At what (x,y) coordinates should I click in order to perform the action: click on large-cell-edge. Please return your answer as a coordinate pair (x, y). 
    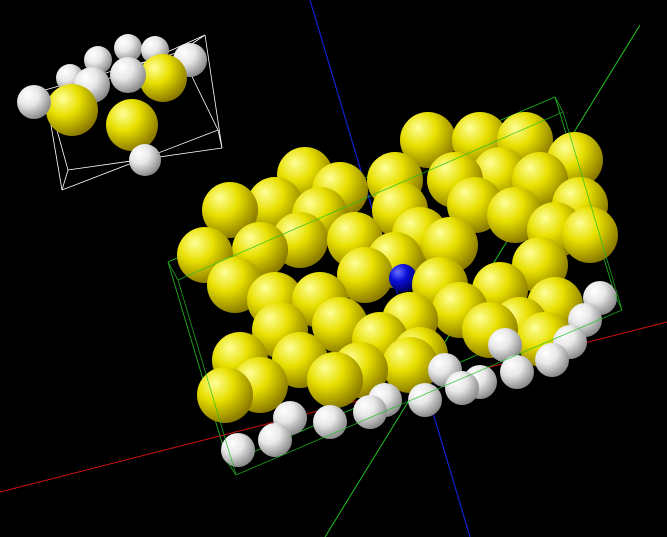
    Looking at the image, I should click on (173, 271).